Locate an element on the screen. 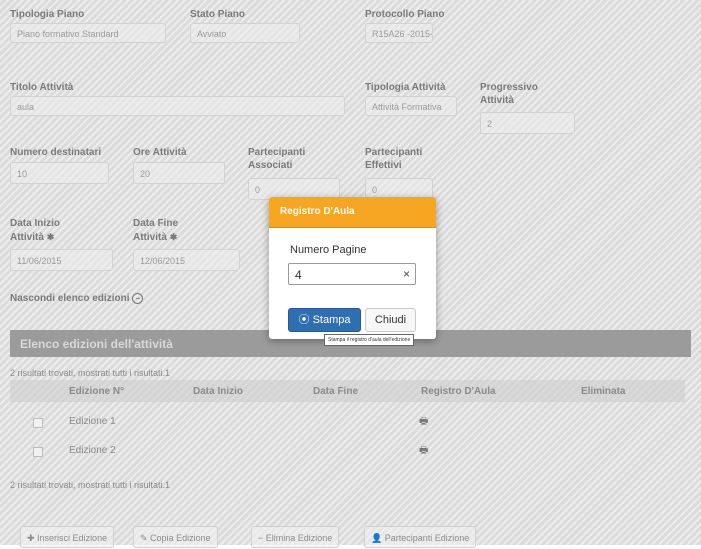  chiudi-button: Chiudi is located at coordinates (390, 320).